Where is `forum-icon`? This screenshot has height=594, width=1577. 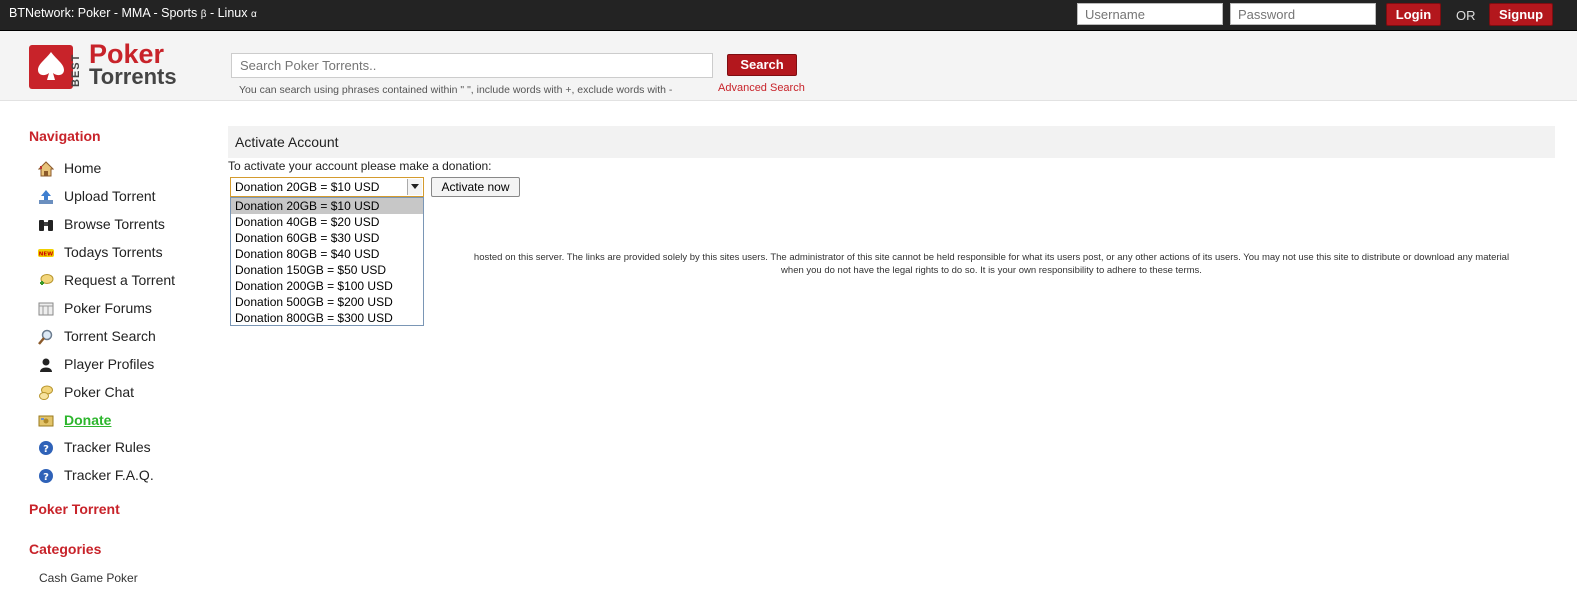
forum-icon is located at coordinates (46, 309).